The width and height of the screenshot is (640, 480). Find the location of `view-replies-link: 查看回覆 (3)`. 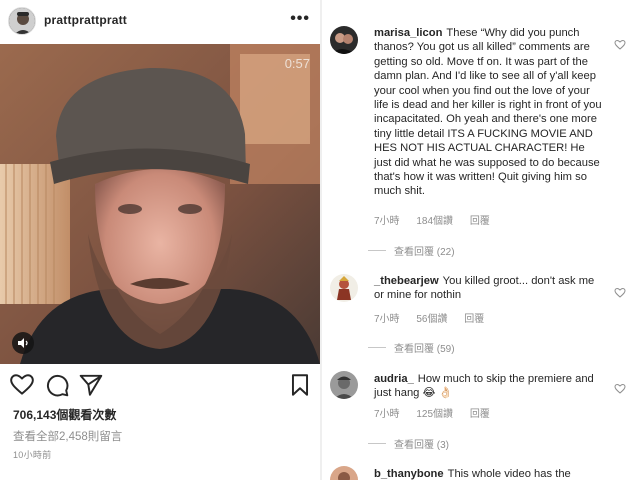

view-replies-link: 查看回覆 (3) is located at coordinates (408, 443).